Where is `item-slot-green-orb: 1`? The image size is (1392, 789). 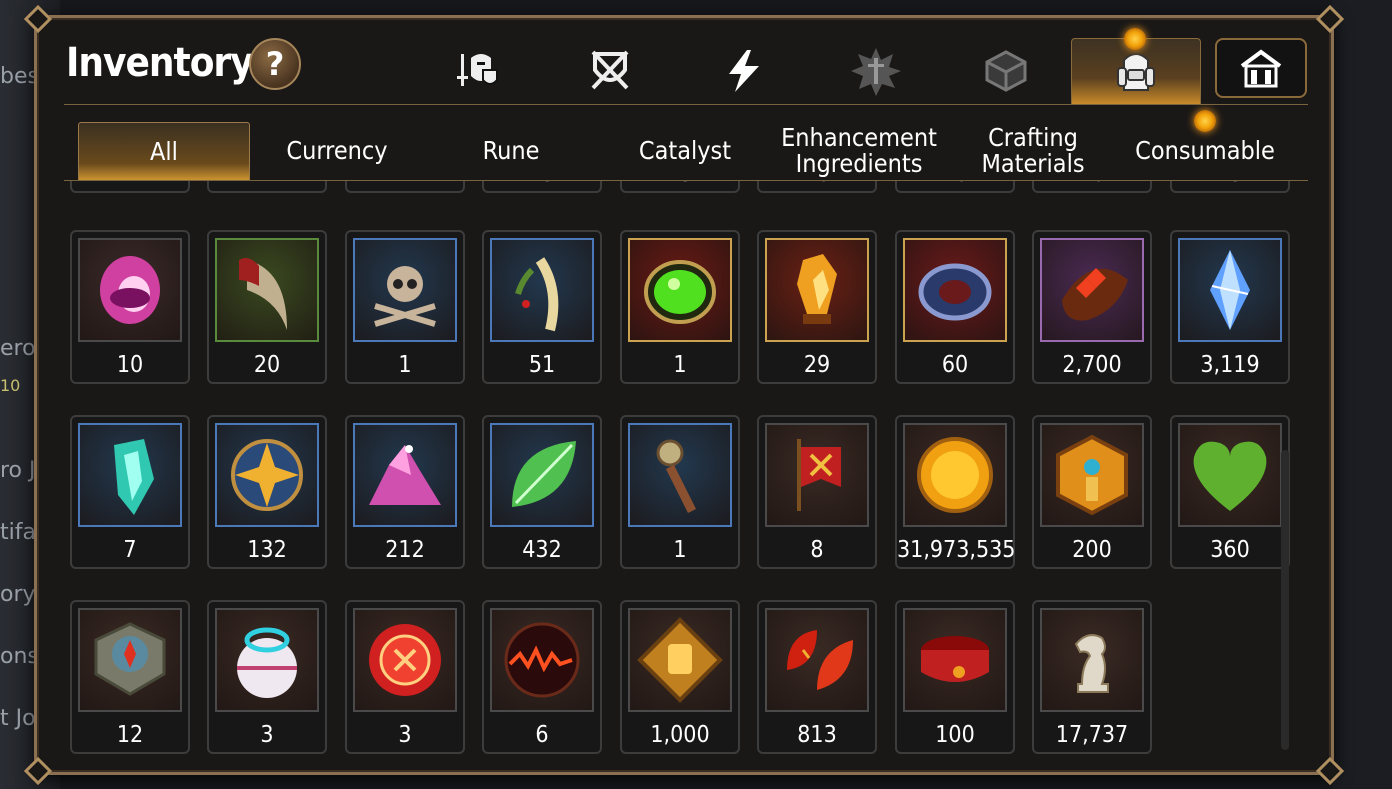
item-slot-green-orb: 1 is located at coordinates (680, 307).